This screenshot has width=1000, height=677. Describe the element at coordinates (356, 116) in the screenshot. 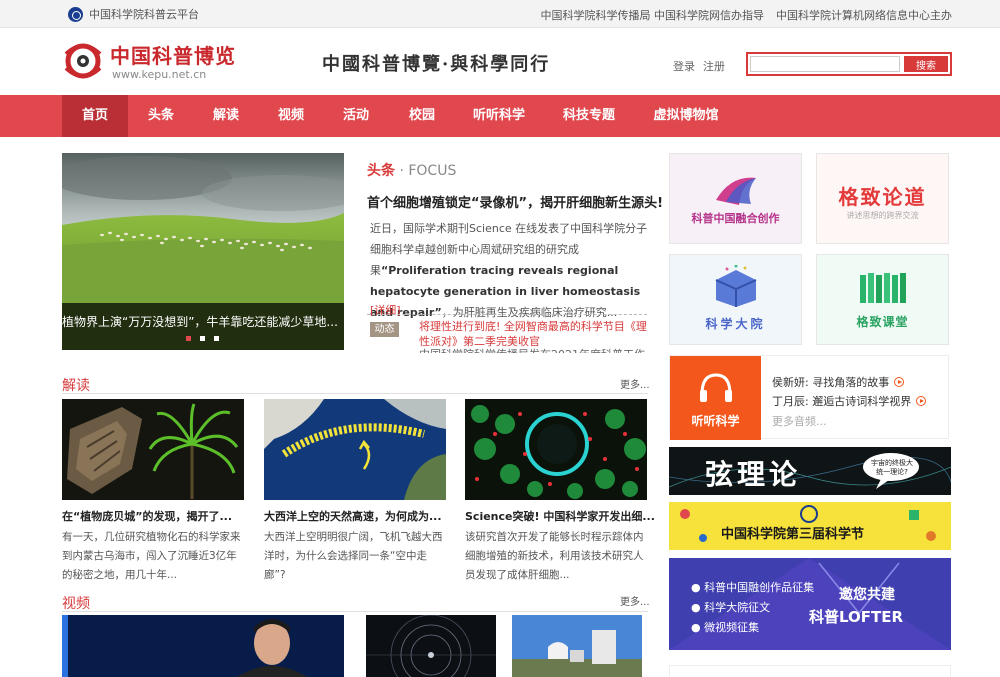

I see `nav-activity: 活动` at that location.